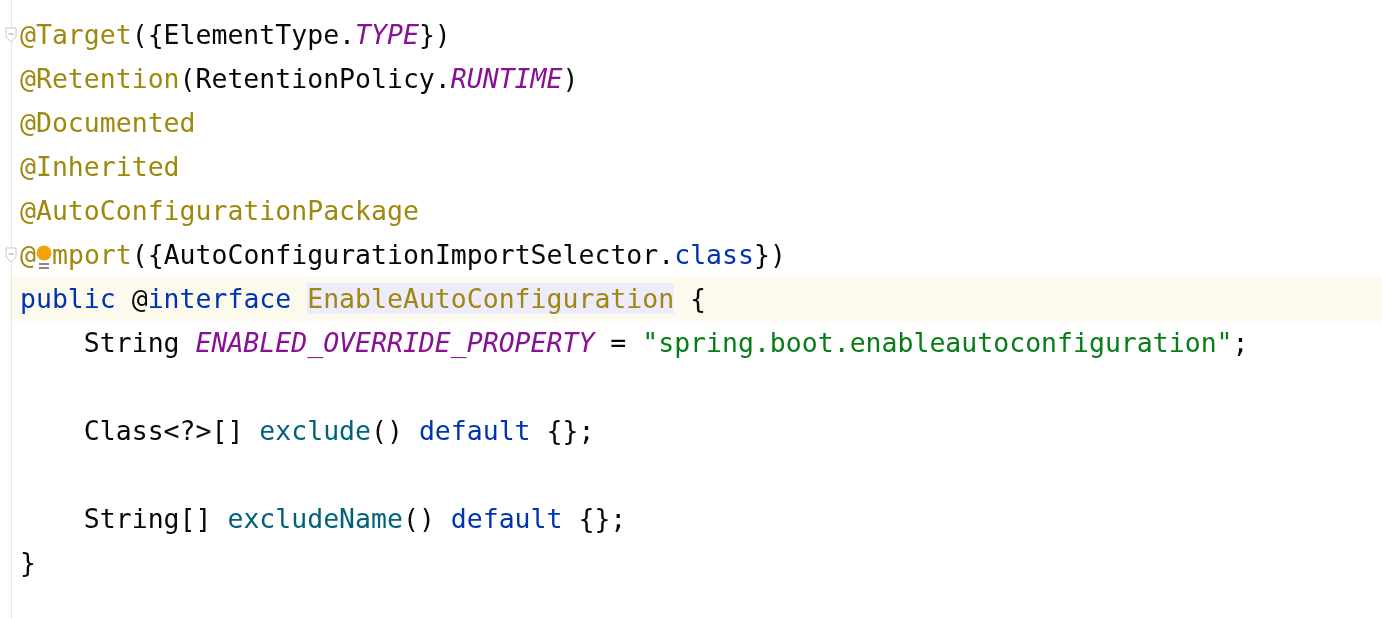 Image resolution: width=1382 pixels, height=618 pixels. Describe the element at coordinates (235, 35) in the screenshot. I see `code-line: @Target({ElementType.TYPE})` at that location.